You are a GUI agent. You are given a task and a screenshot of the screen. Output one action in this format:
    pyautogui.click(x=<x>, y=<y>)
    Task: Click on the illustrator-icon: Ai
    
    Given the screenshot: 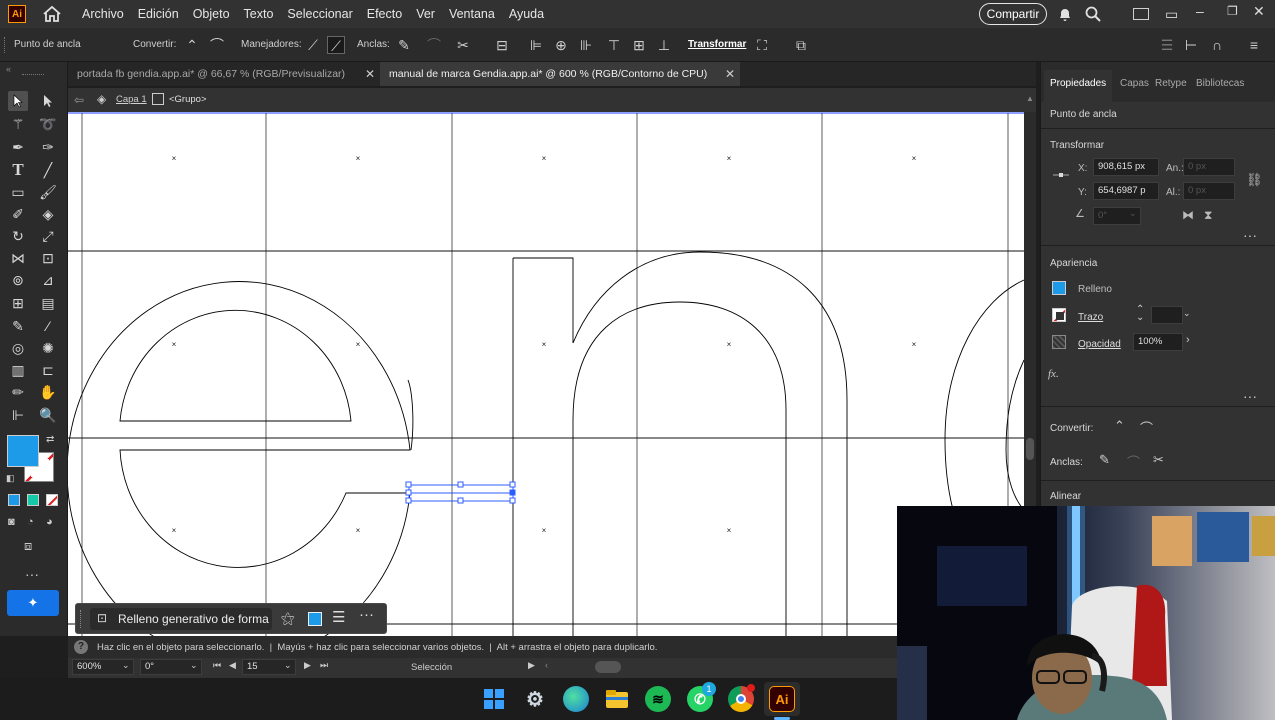 What is the action you would take?
    pyautogui.click(x=782, y=699)
    